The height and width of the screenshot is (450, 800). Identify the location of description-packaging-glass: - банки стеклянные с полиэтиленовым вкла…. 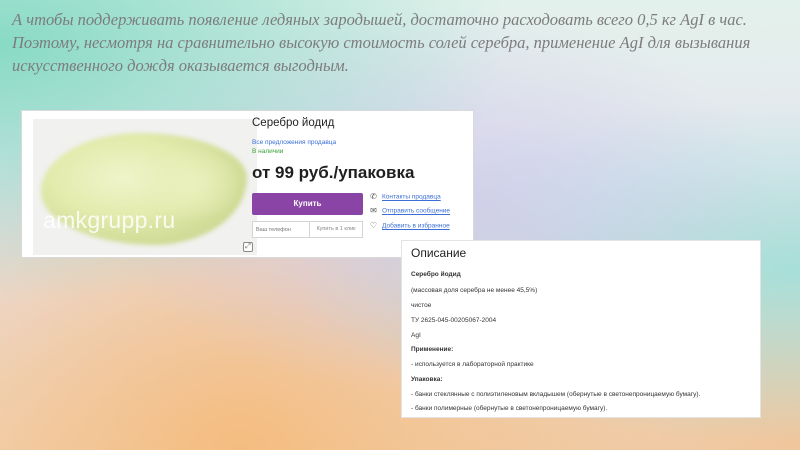
(556, 394).